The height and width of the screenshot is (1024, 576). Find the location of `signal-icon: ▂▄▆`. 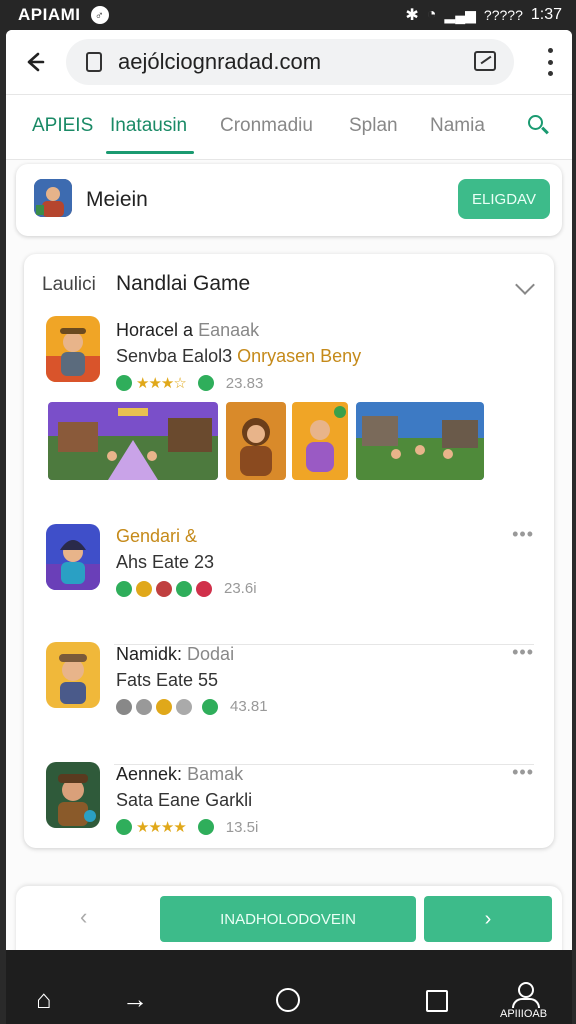

signal-icon: ▂▄▆ is located at coordinates (460, 14).